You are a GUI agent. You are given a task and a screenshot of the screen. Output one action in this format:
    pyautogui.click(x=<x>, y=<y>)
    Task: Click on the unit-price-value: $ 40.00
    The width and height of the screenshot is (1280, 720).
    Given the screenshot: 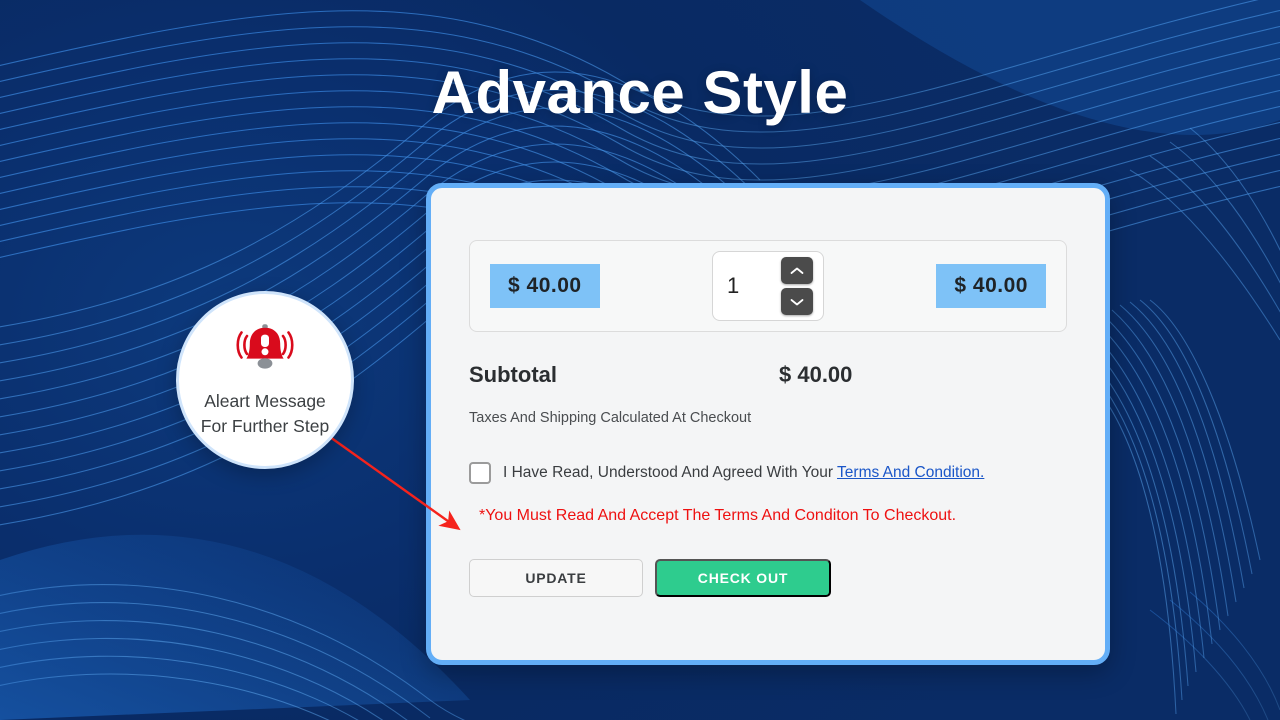 What is the action you would take?
    pyautogui.click(x=545, y=286)
    